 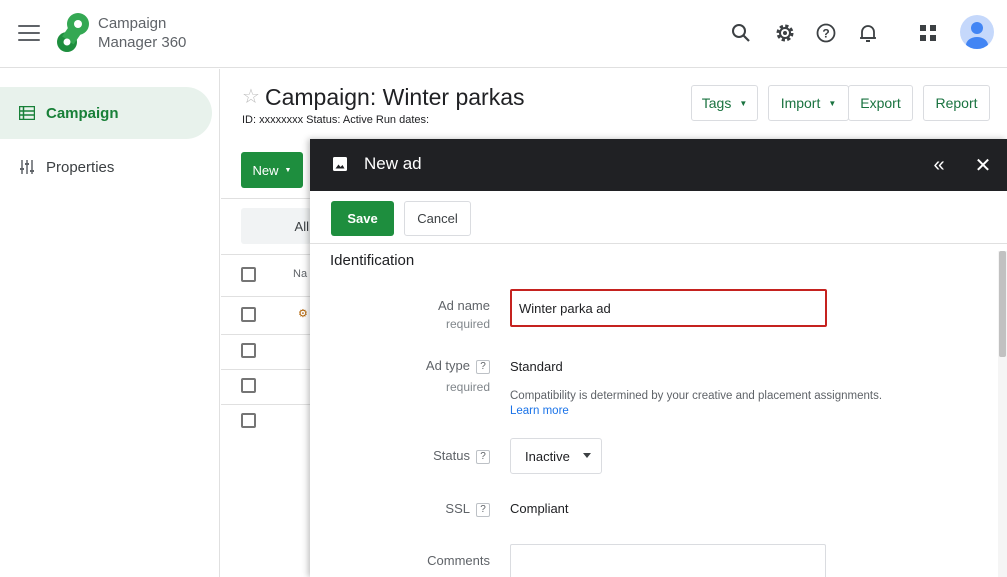 I want to click on filter-all-tab: All, so click(x=276, y=226).